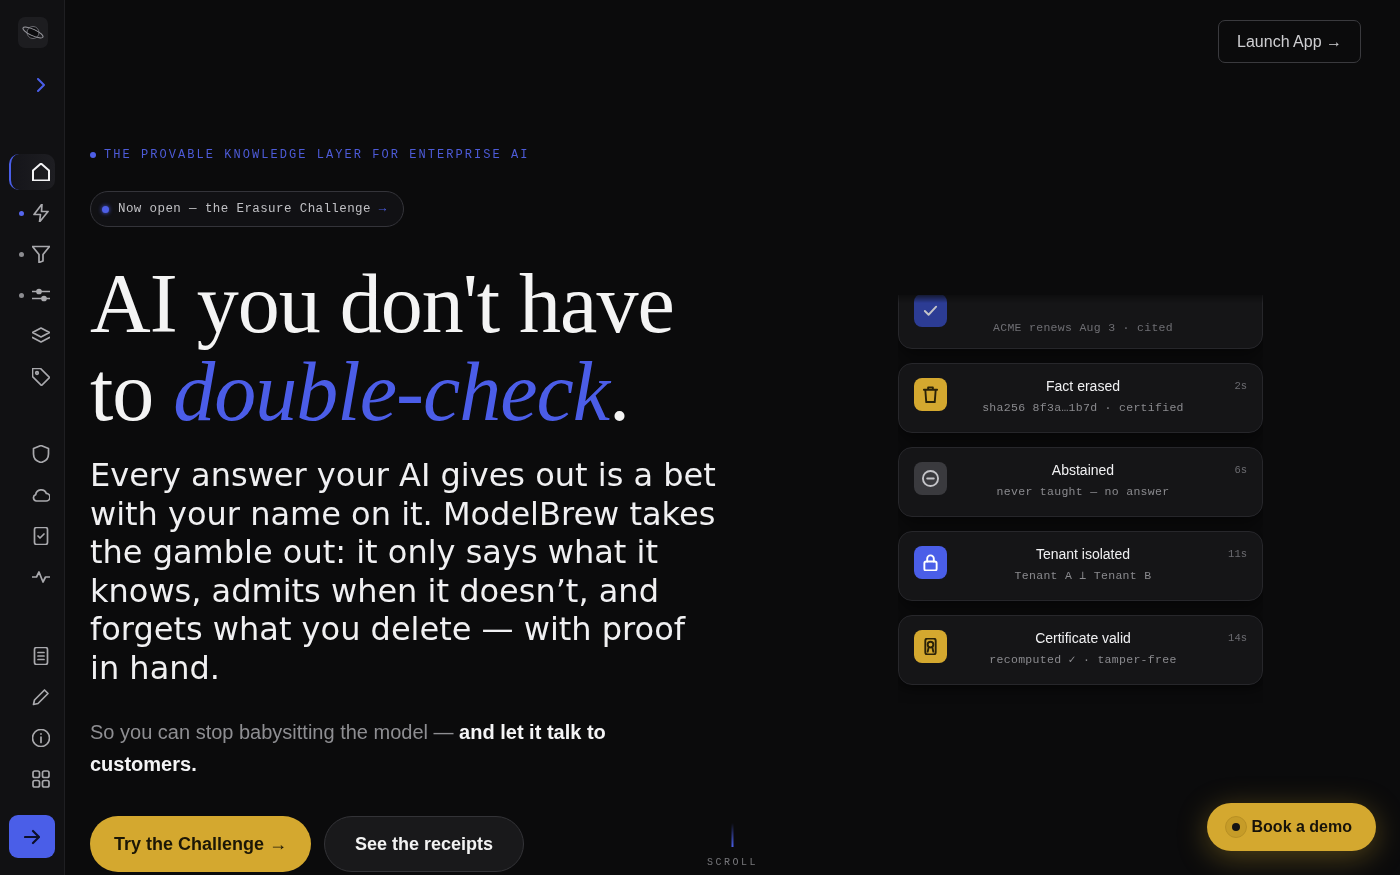 This screenshot has width=1400, height=875. Describe the element at coordinates (1083, 659) in the screenshot. I see `event-detail: recomputed ✓ · tamper-free` at that location.